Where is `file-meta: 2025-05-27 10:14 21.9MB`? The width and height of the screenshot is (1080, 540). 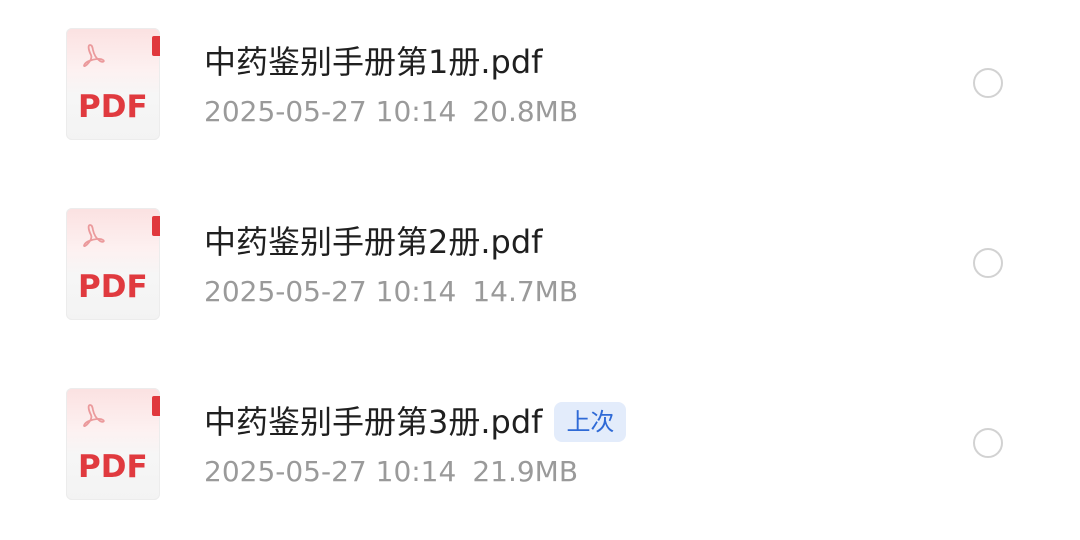 file-meta: 2025-05-27 10:14 21.9MB is located at coordinates (391, 472).